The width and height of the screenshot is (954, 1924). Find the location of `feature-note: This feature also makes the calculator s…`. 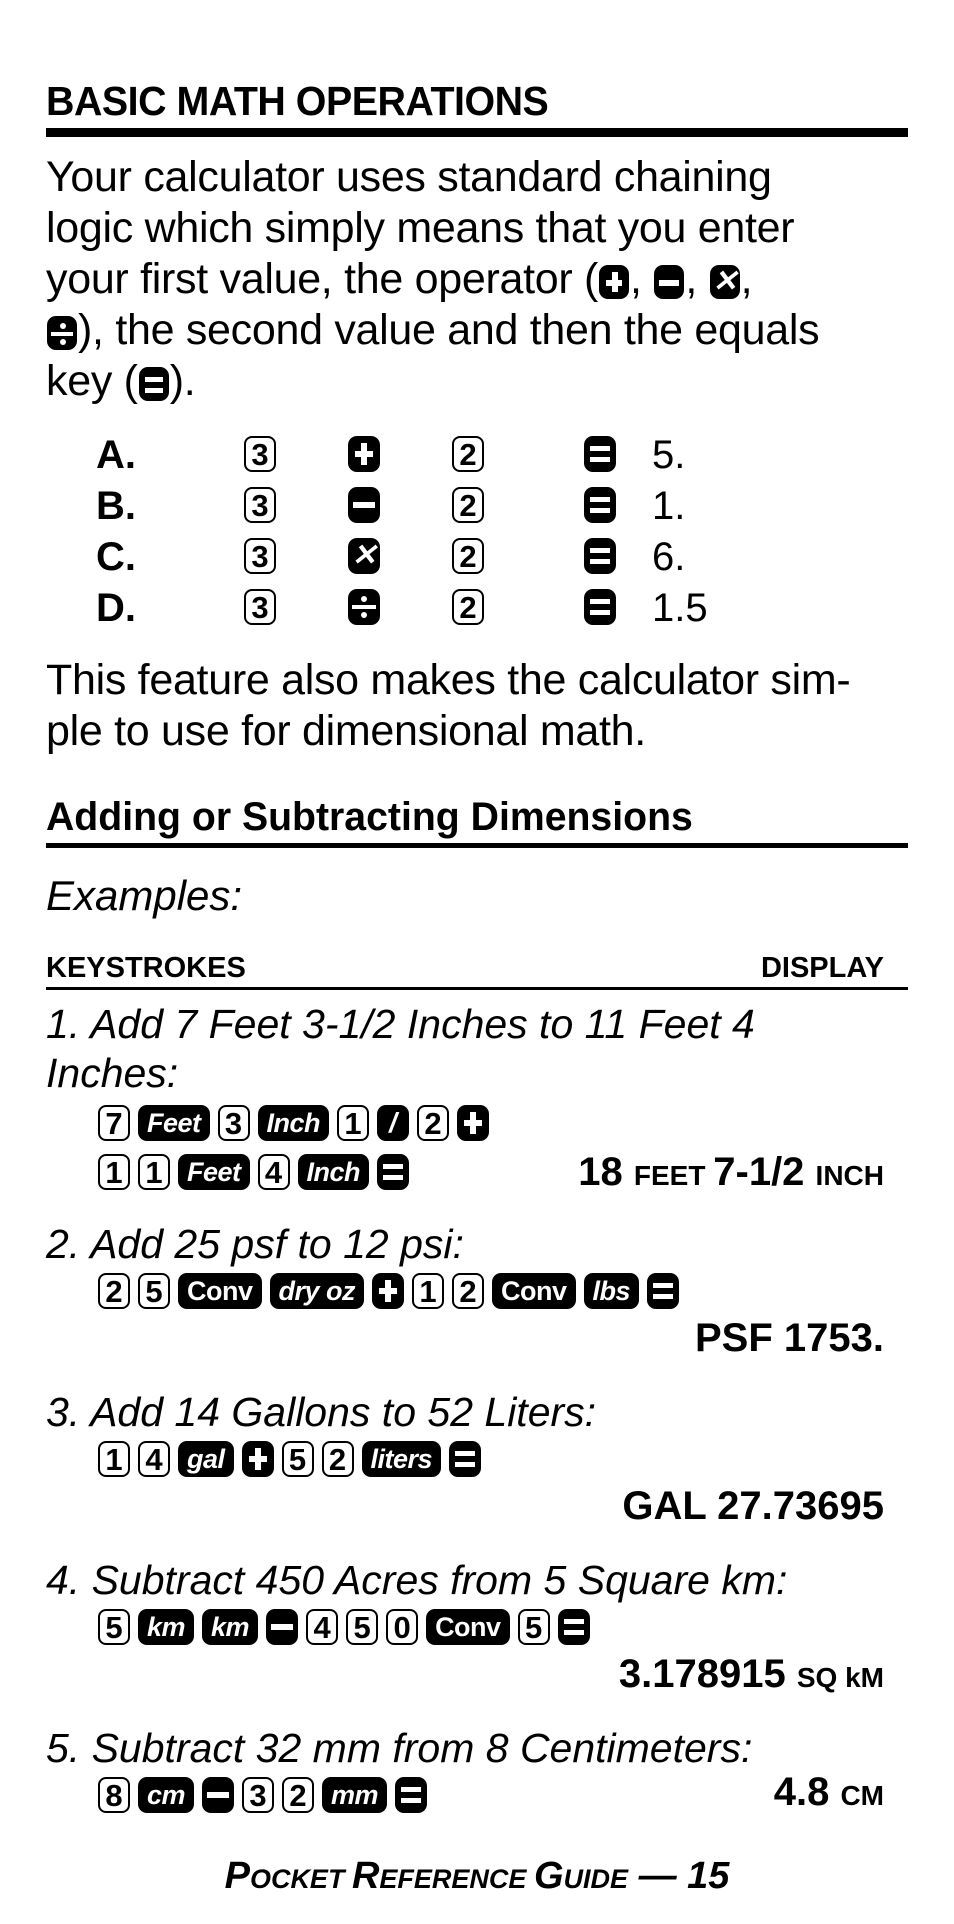

feature-note: This feature also makes the calculator s… is located at coordinates (481, 706).